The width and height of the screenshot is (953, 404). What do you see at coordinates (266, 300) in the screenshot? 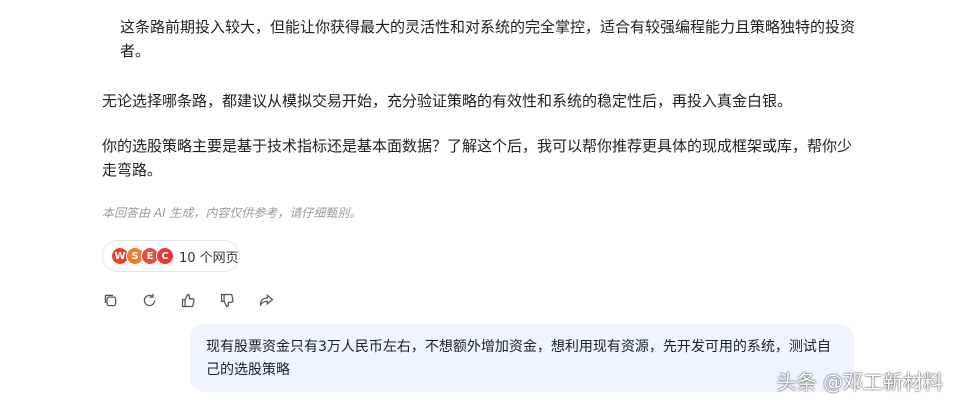
I see `share-icon` at bounding box center [266, 300].